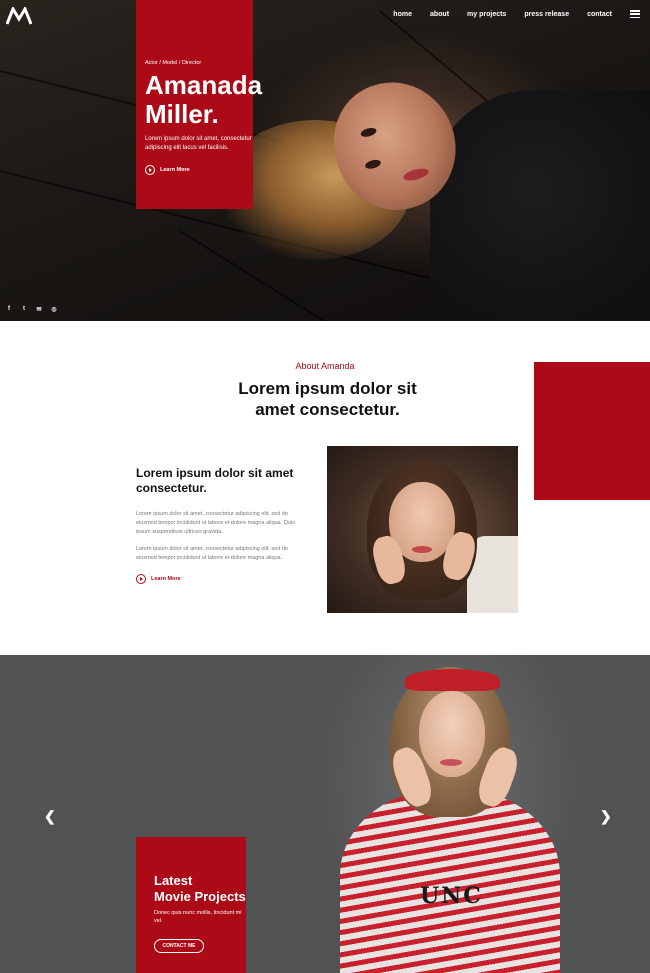 The width and height of the screenshot is (650, 973). Describe the element at coordinates (450, 881) in the screenshot. I see `photo-striped-shirt` at that location.